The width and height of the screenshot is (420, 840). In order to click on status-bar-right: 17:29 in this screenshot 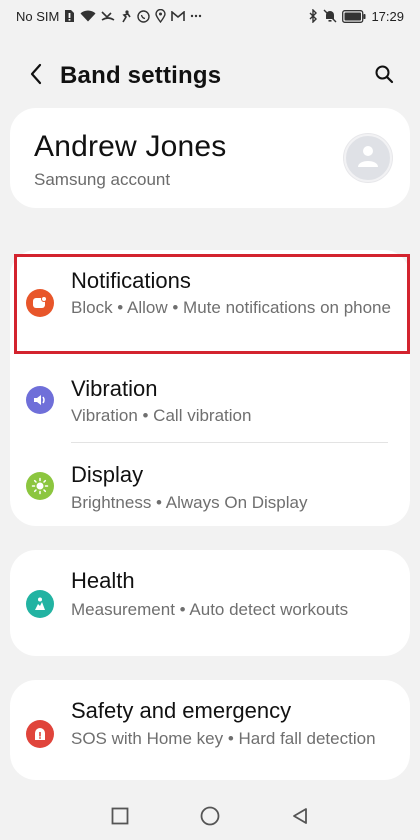, I will do `click(356, 16)`.